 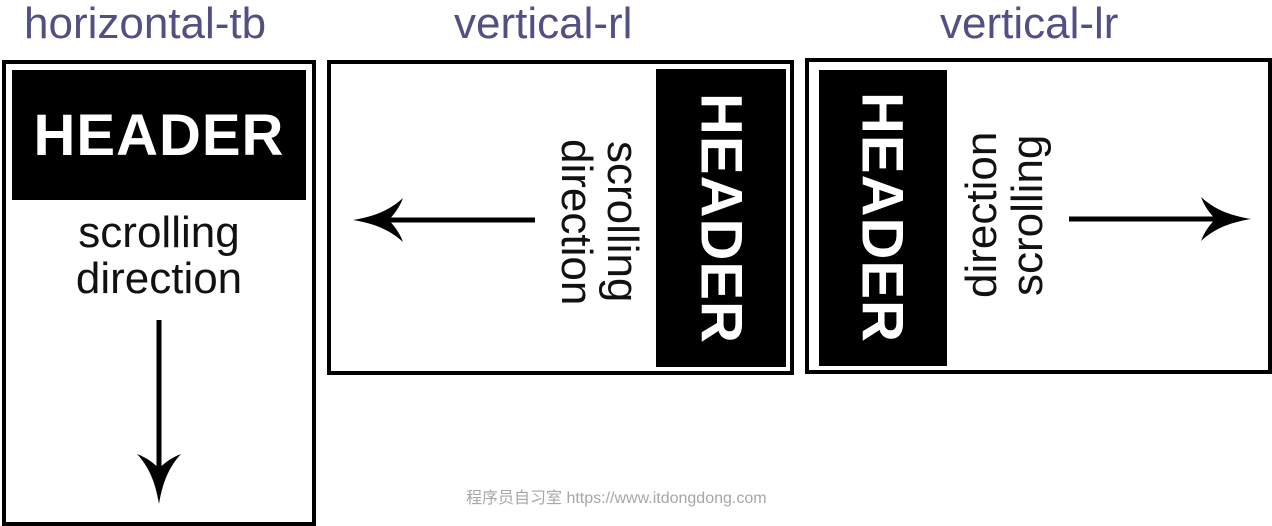 What do you see at coordinates (543, 24) in the screenshot?
I see `title-vertical-rl: vertical-rl` at bounding box center [543, 24].